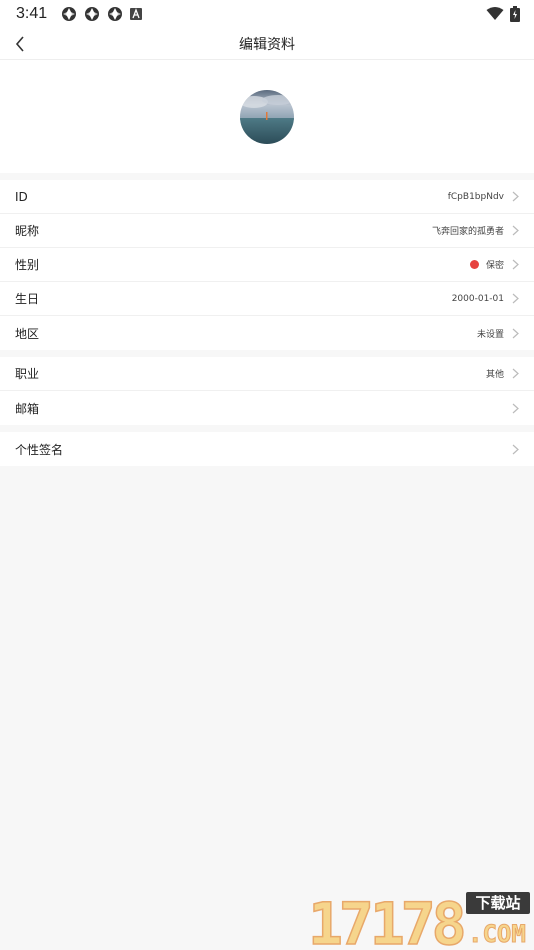  I want to click on row-label: 性别, so click(27, 265).